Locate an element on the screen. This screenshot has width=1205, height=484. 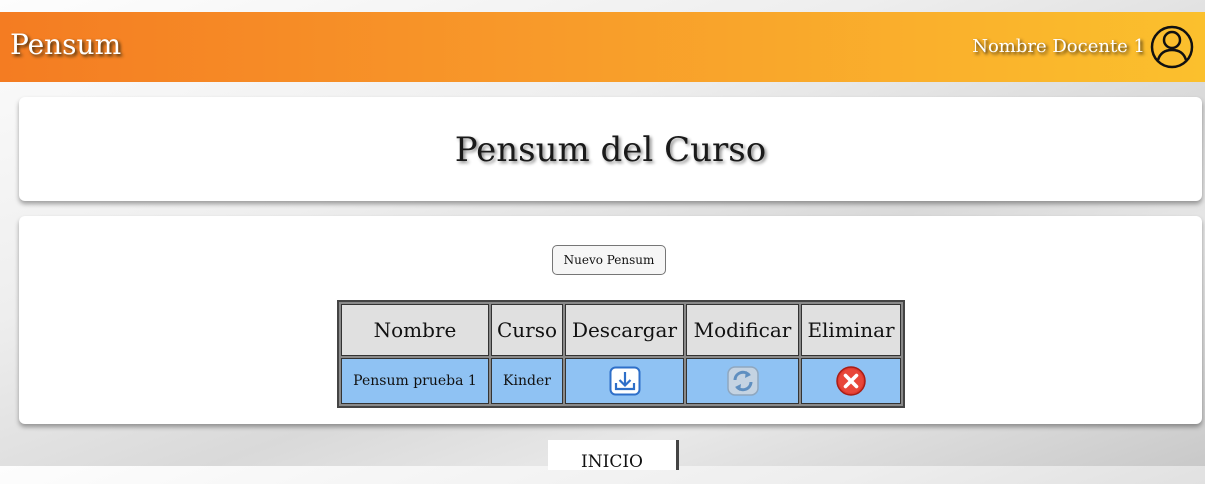
cell-descargar is located at coordinates (624, 381).